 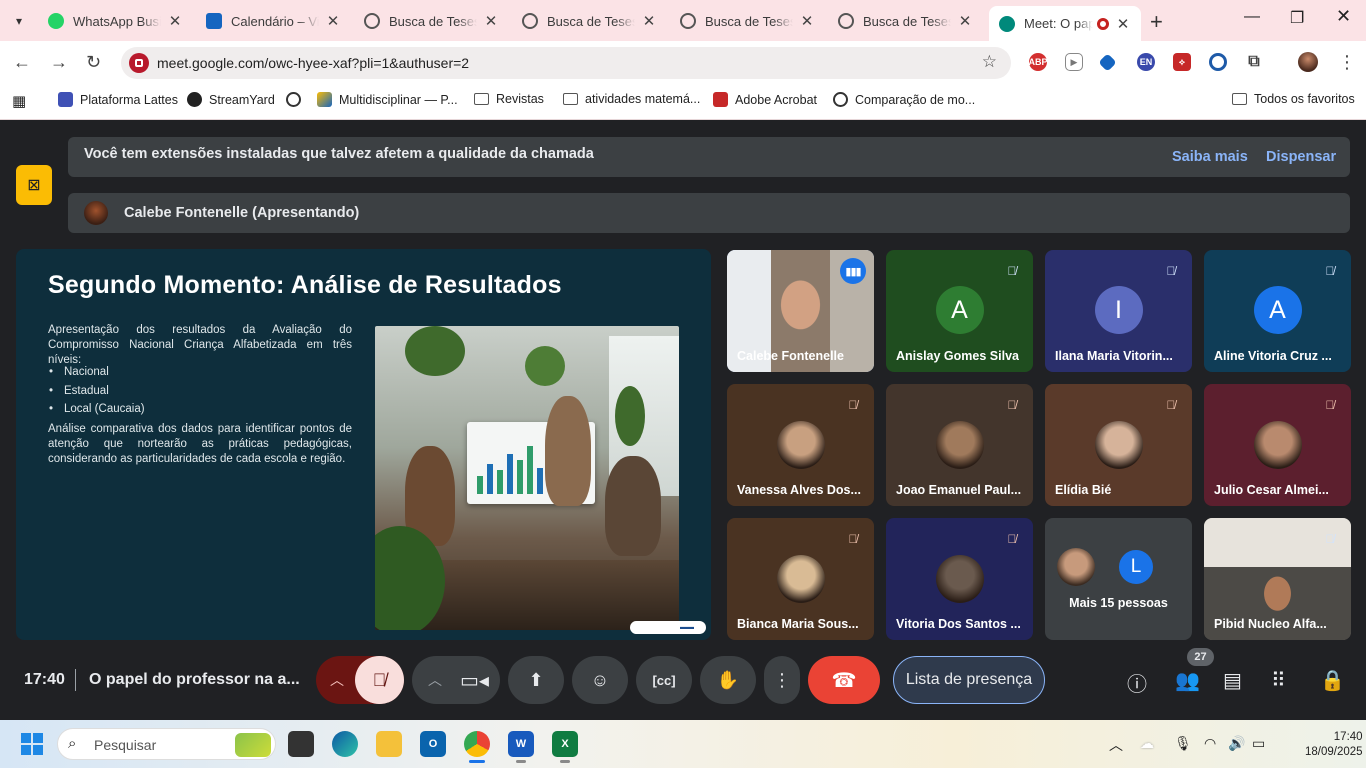 What do you see at coordinates (1347, 62) in the screenshot?
I see `browser-menu-icon: ⋮` at bounding box center [1347, 62].